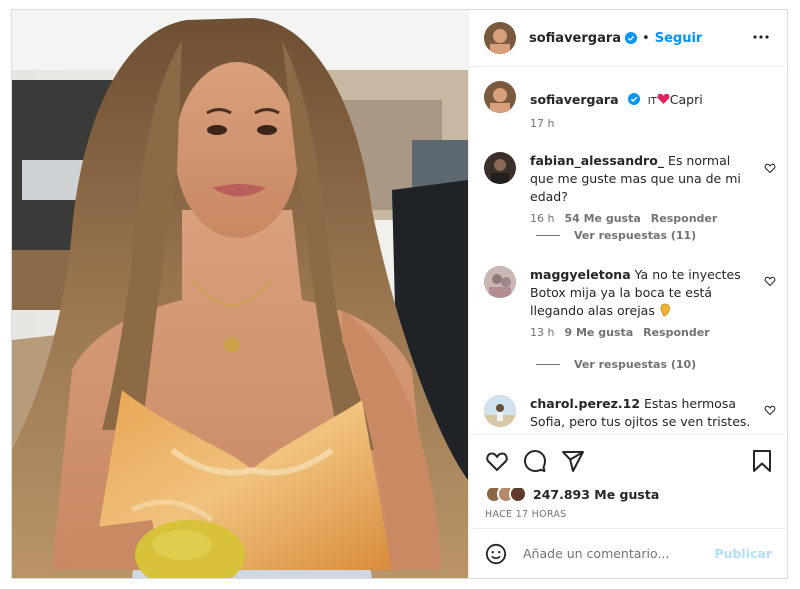 The width and height of the screenshot is (800, 589). What do you see at coordinates (596, 494) in the screenshot?
I see `likes-count: 247.893 Me gusta` at bounding box center [596, 494].